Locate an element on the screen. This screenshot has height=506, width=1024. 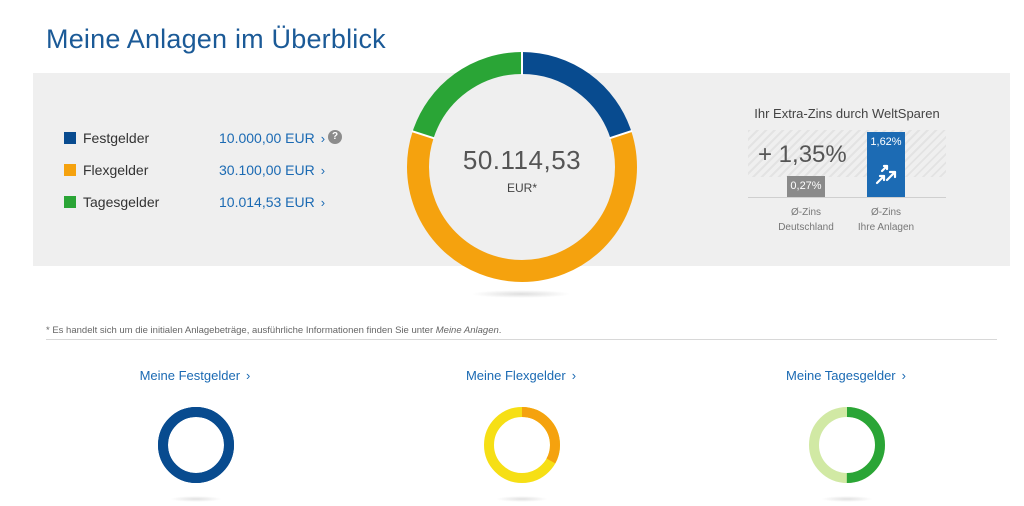
festgelder-ring is located at coordinates (196, 445).